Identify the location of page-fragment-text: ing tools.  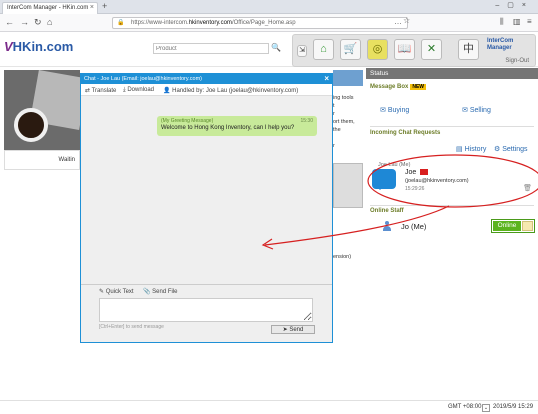
(343, 98).